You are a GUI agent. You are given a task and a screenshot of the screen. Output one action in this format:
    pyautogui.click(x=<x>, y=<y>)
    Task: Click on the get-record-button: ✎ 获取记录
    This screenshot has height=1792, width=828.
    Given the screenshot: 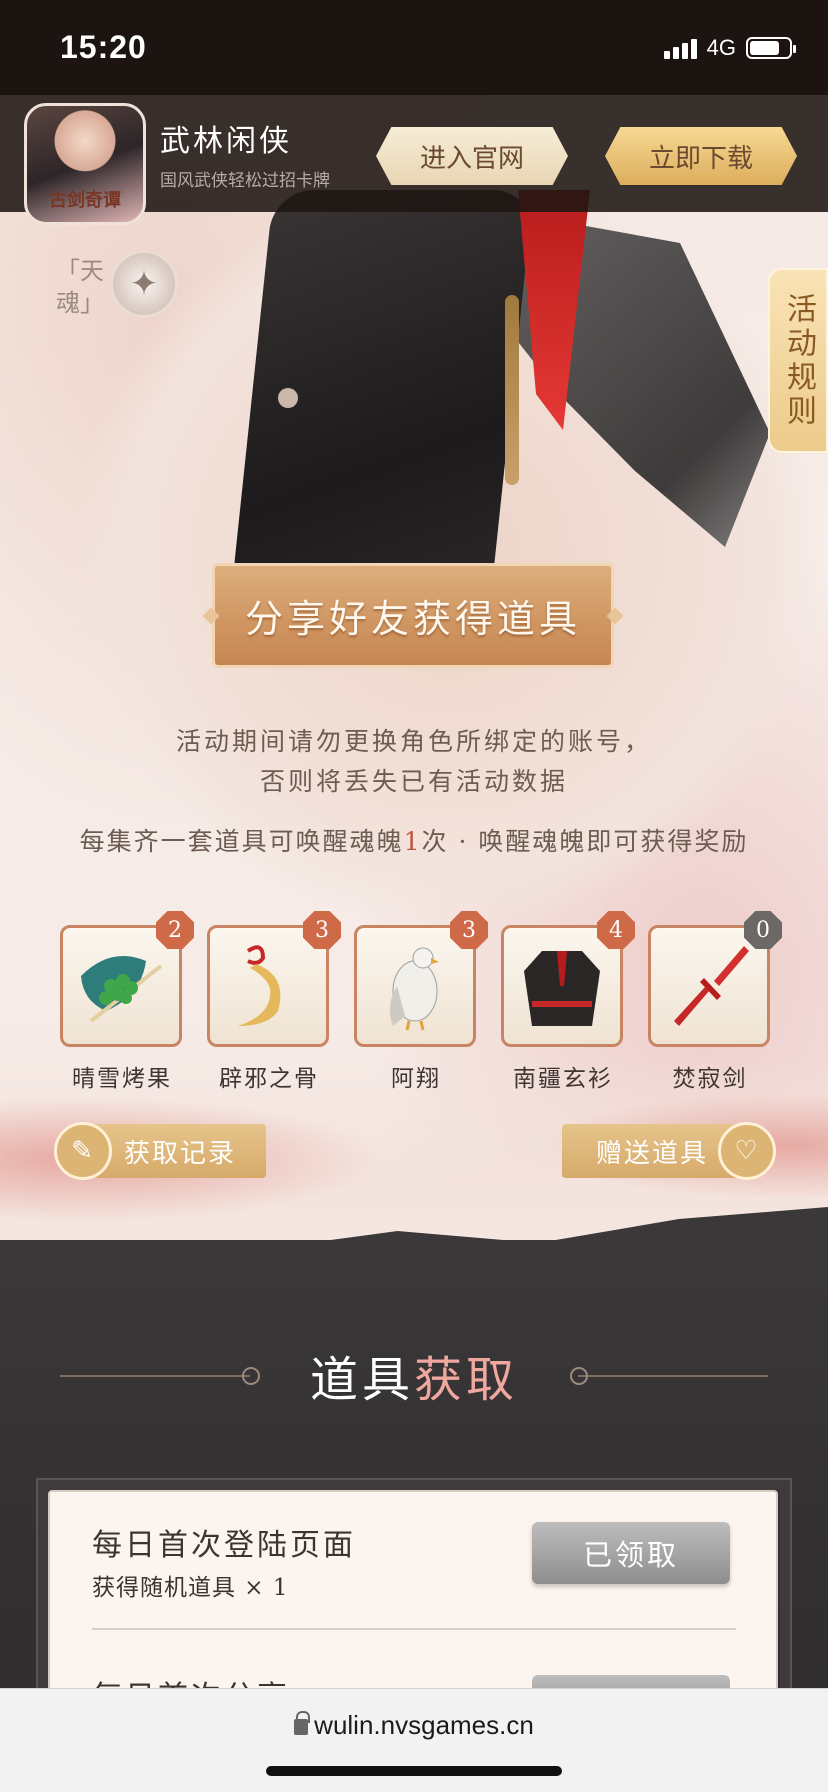 What is the action you would take?
    pyautogui.click(x=160, y=1151)
    